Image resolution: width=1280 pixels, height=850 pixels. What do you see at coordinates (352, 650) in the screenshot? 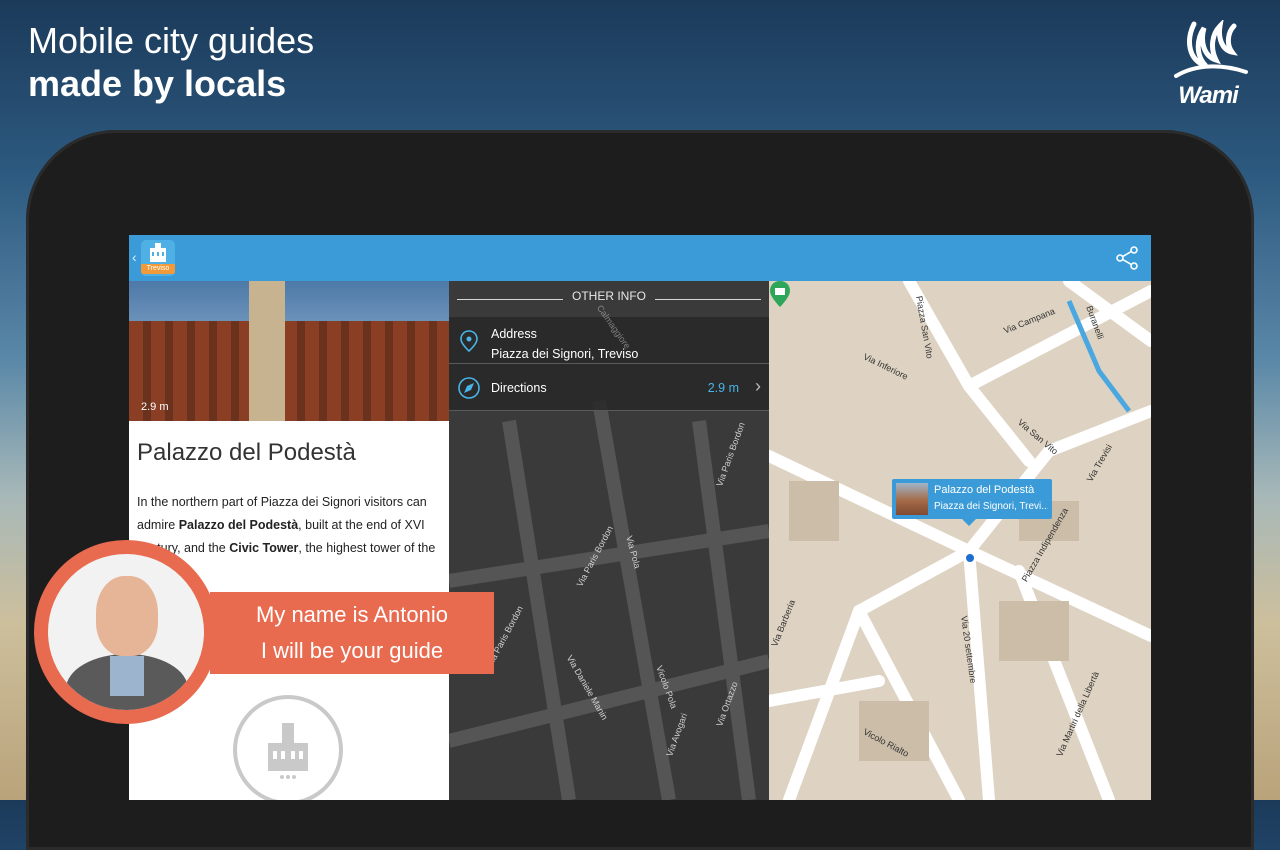
I see `guide-line-2: I will be your guide` at bounding box center [352, 650].